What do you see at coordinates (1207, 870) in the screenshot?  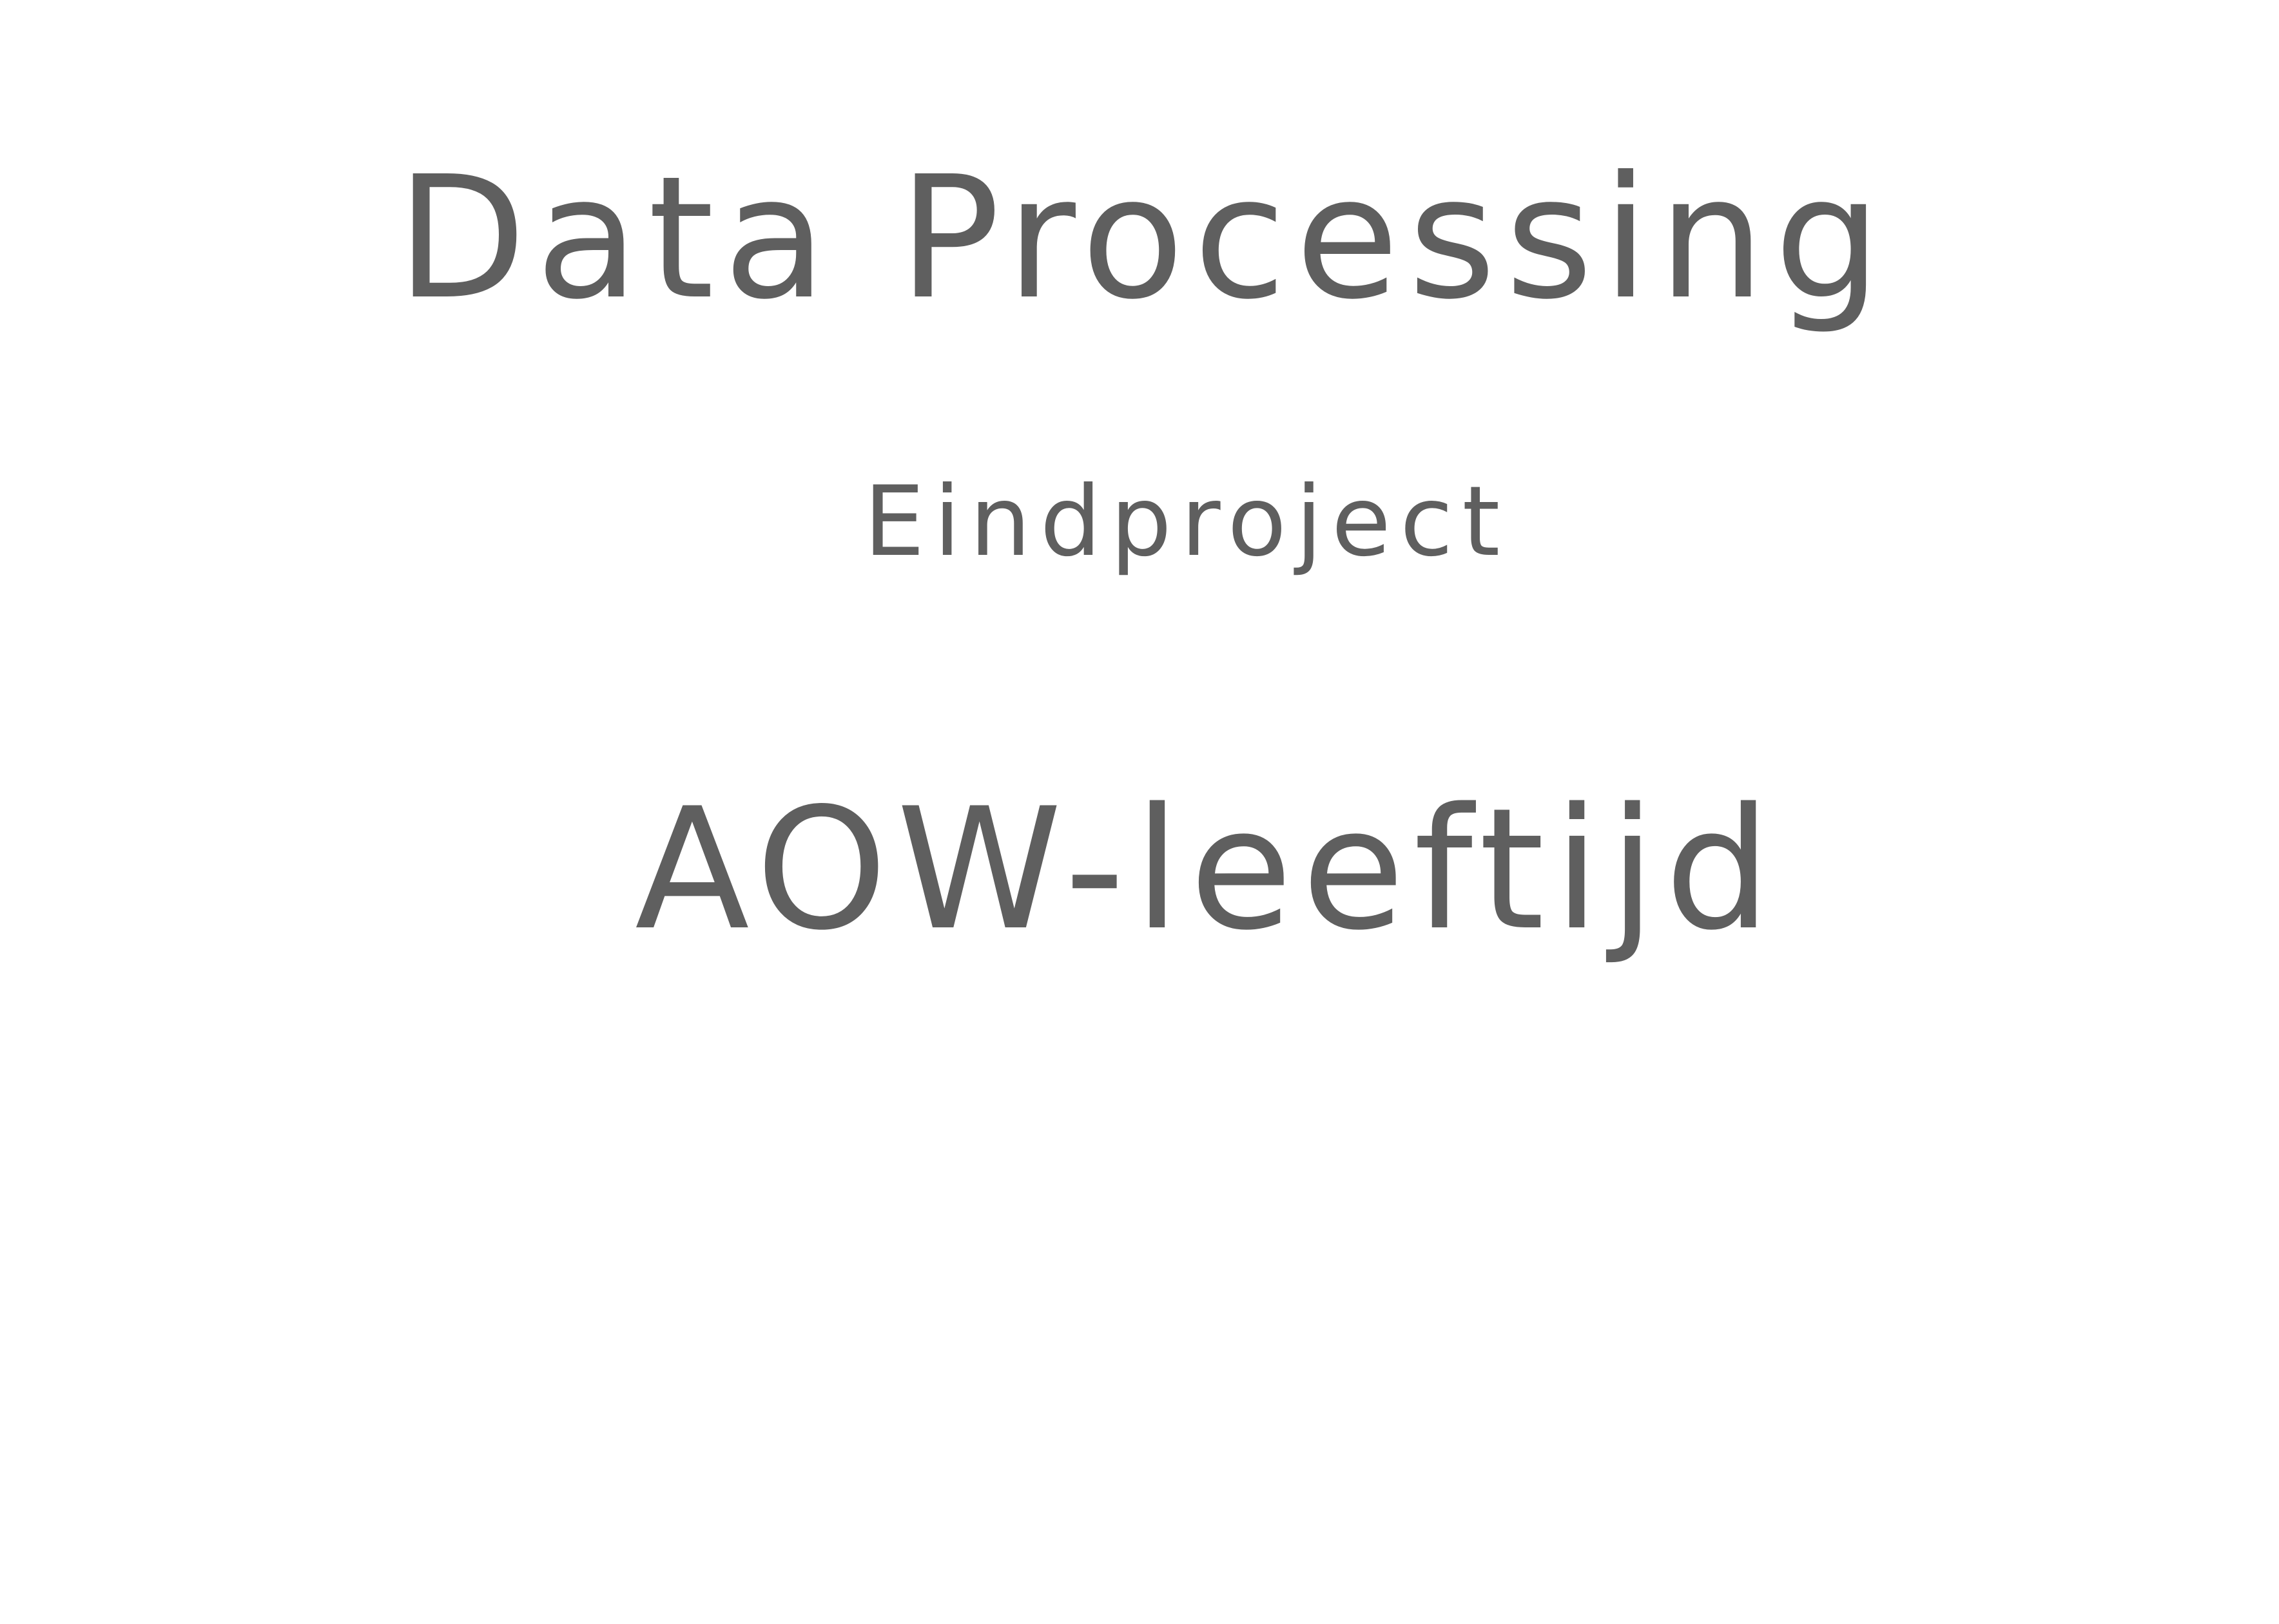 I see `document-topic: AOW-leeftijd` at bounding box center [1207, 870].